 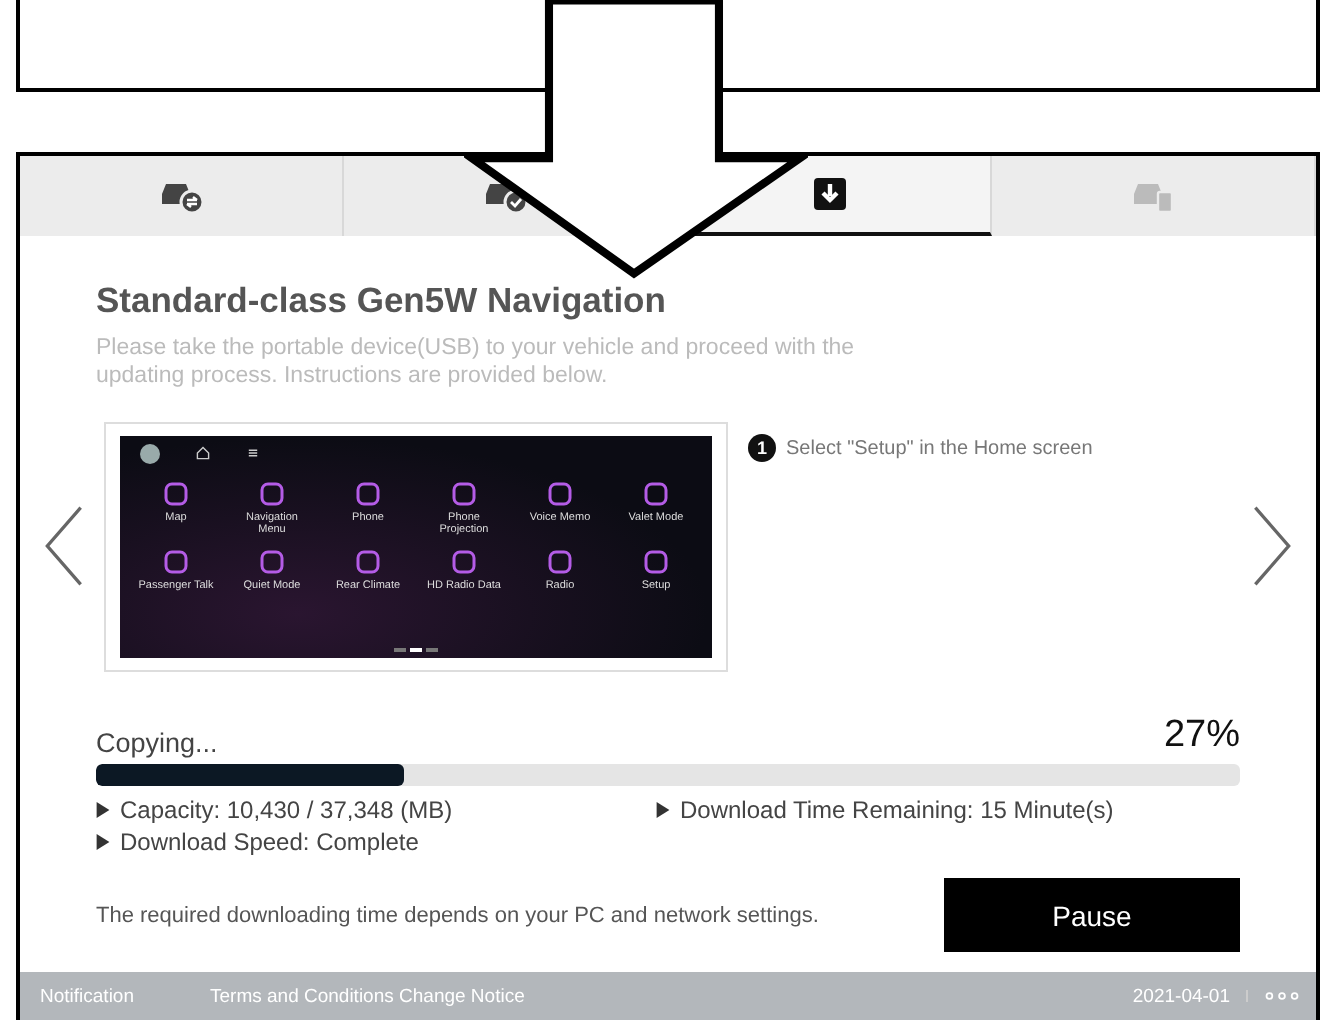 I want to click on footer-link: Notification, so click(x=87, y=996).